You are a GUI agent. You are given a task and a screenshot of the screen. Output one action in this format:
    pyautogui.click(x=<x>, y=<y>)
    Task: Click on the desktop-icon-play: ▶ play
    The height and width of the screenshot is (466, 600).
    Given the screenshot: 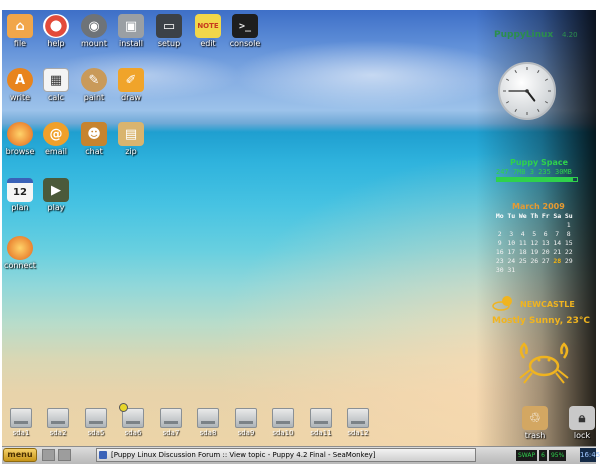 What is the action you would take?
    pyautogui.click(x=56, y=195)
    